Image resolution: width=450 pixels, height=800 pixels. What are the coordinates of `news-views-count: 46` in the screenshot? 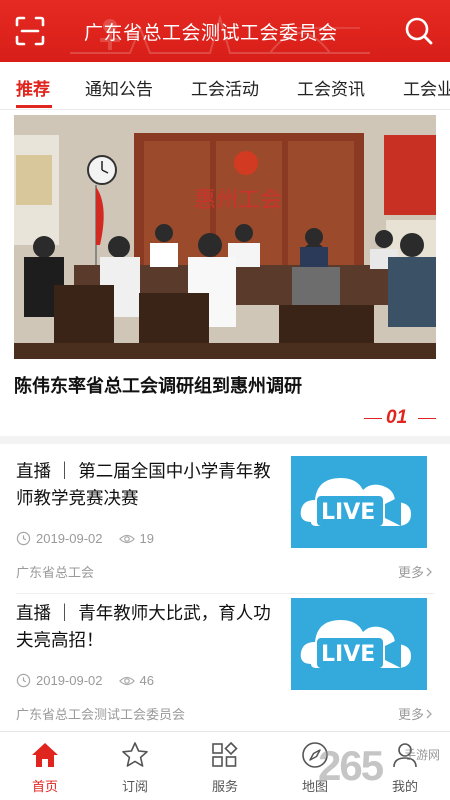 It's located at (146, 680).